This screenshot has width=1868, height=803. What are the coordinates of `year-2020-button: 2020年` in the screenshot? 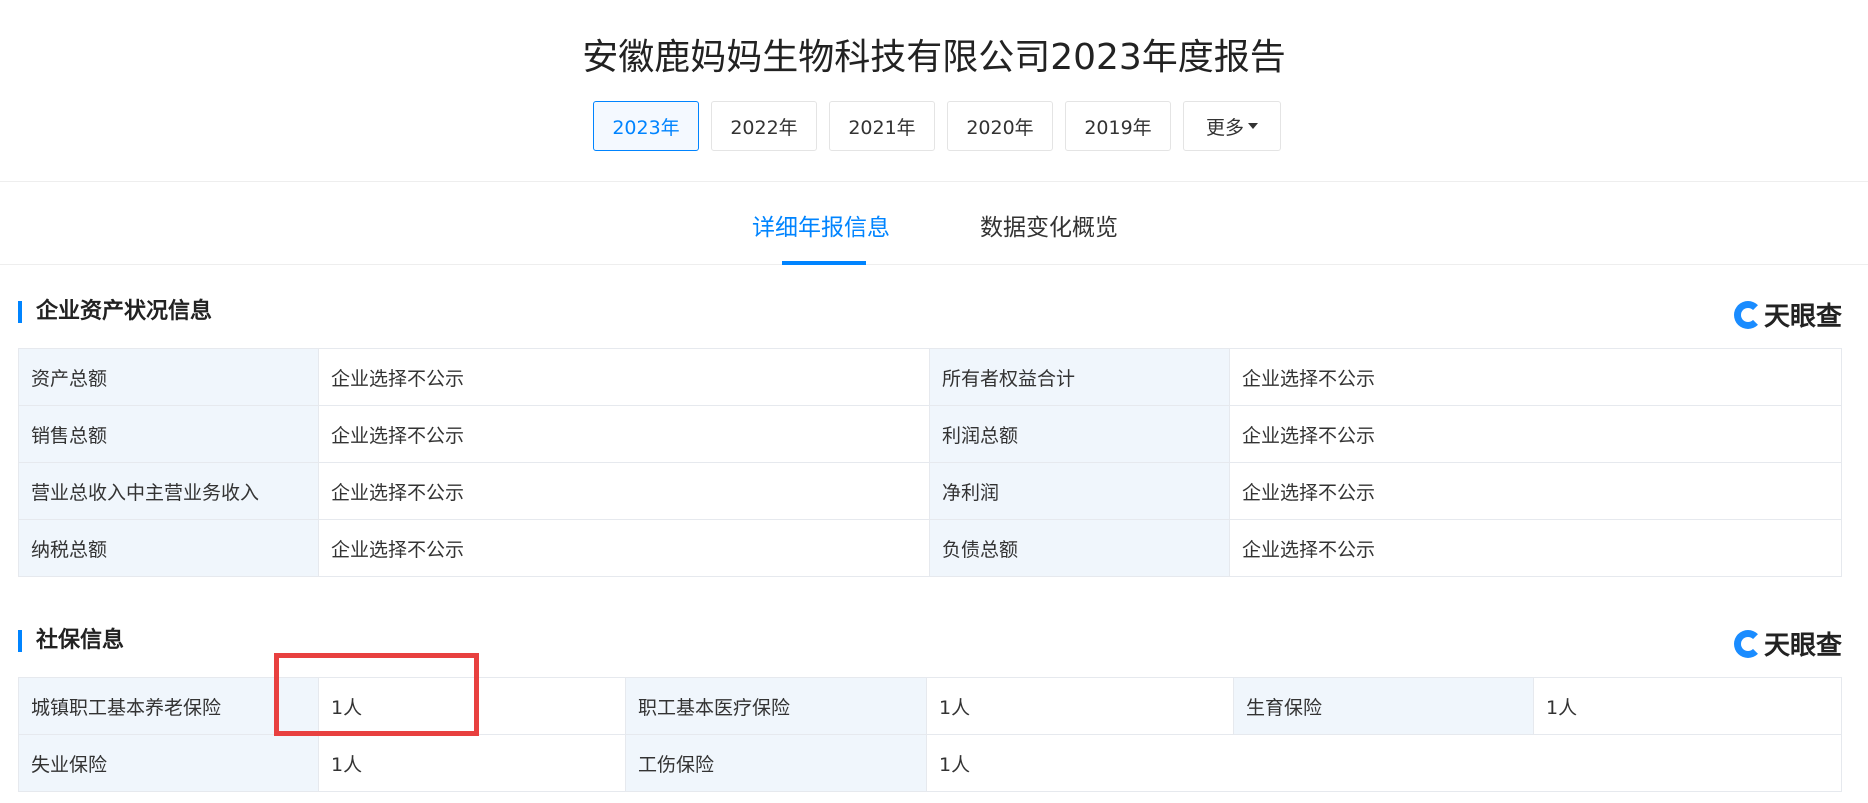 It's located at (1000, 126).